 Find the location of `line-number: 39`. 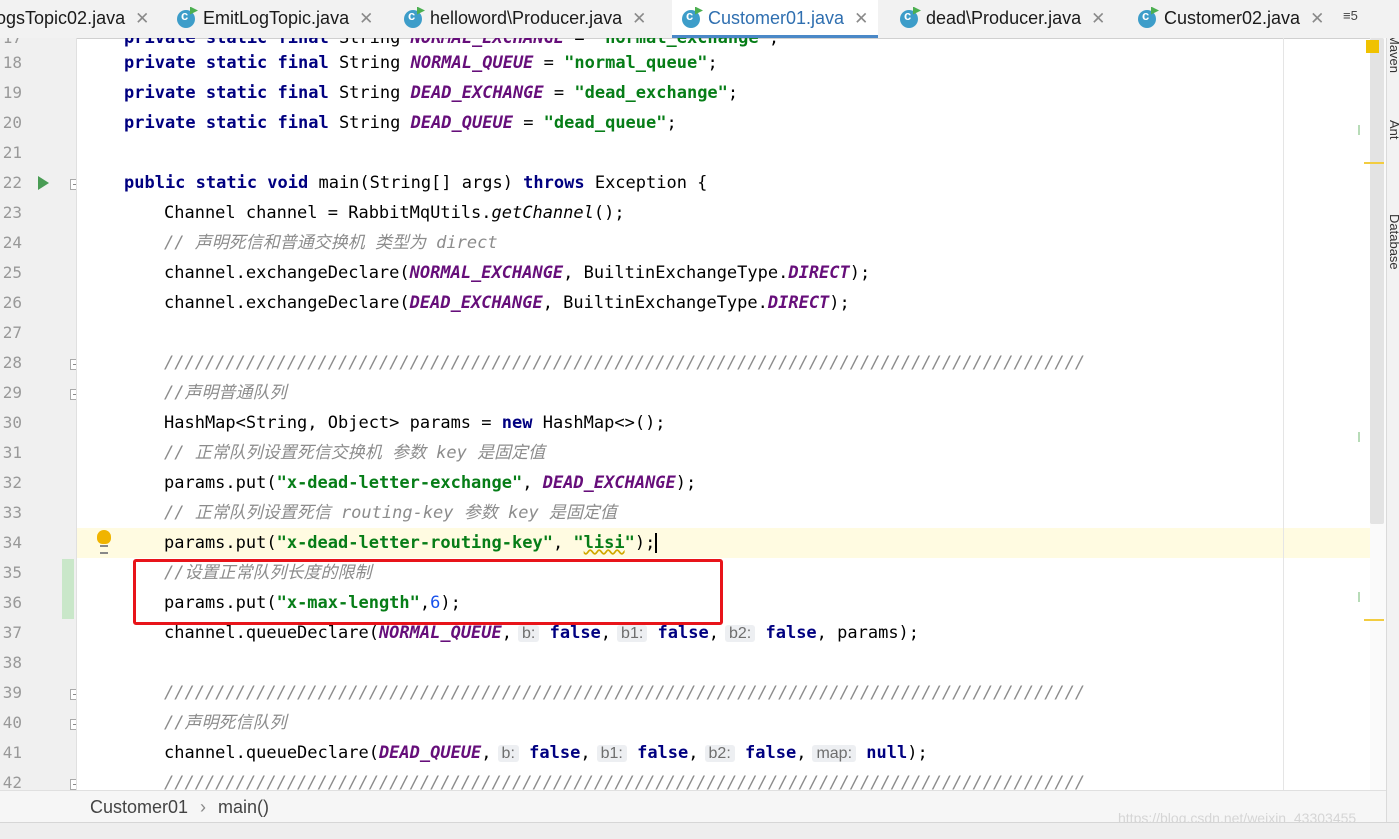

line-number: 39 is located at coordinates (12, 692).